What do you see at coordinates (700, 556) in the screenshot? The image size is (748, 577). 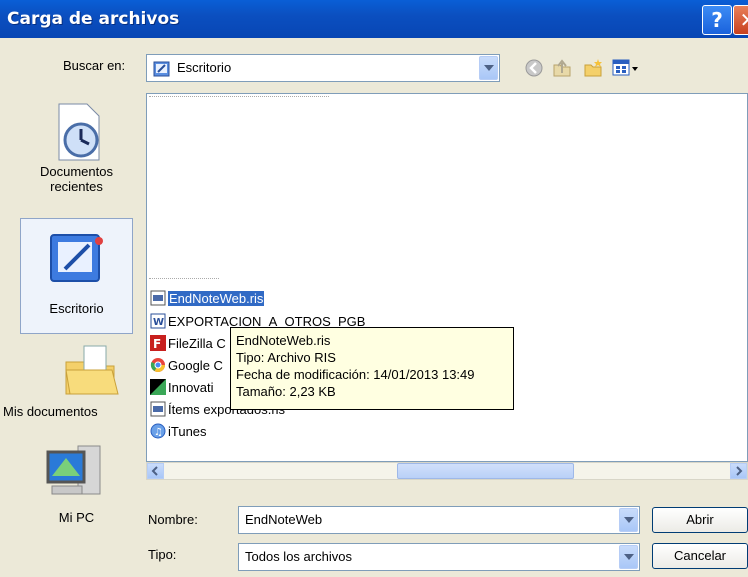 I see `cancel-button: Cancelar` at bounding box center [700, 556].